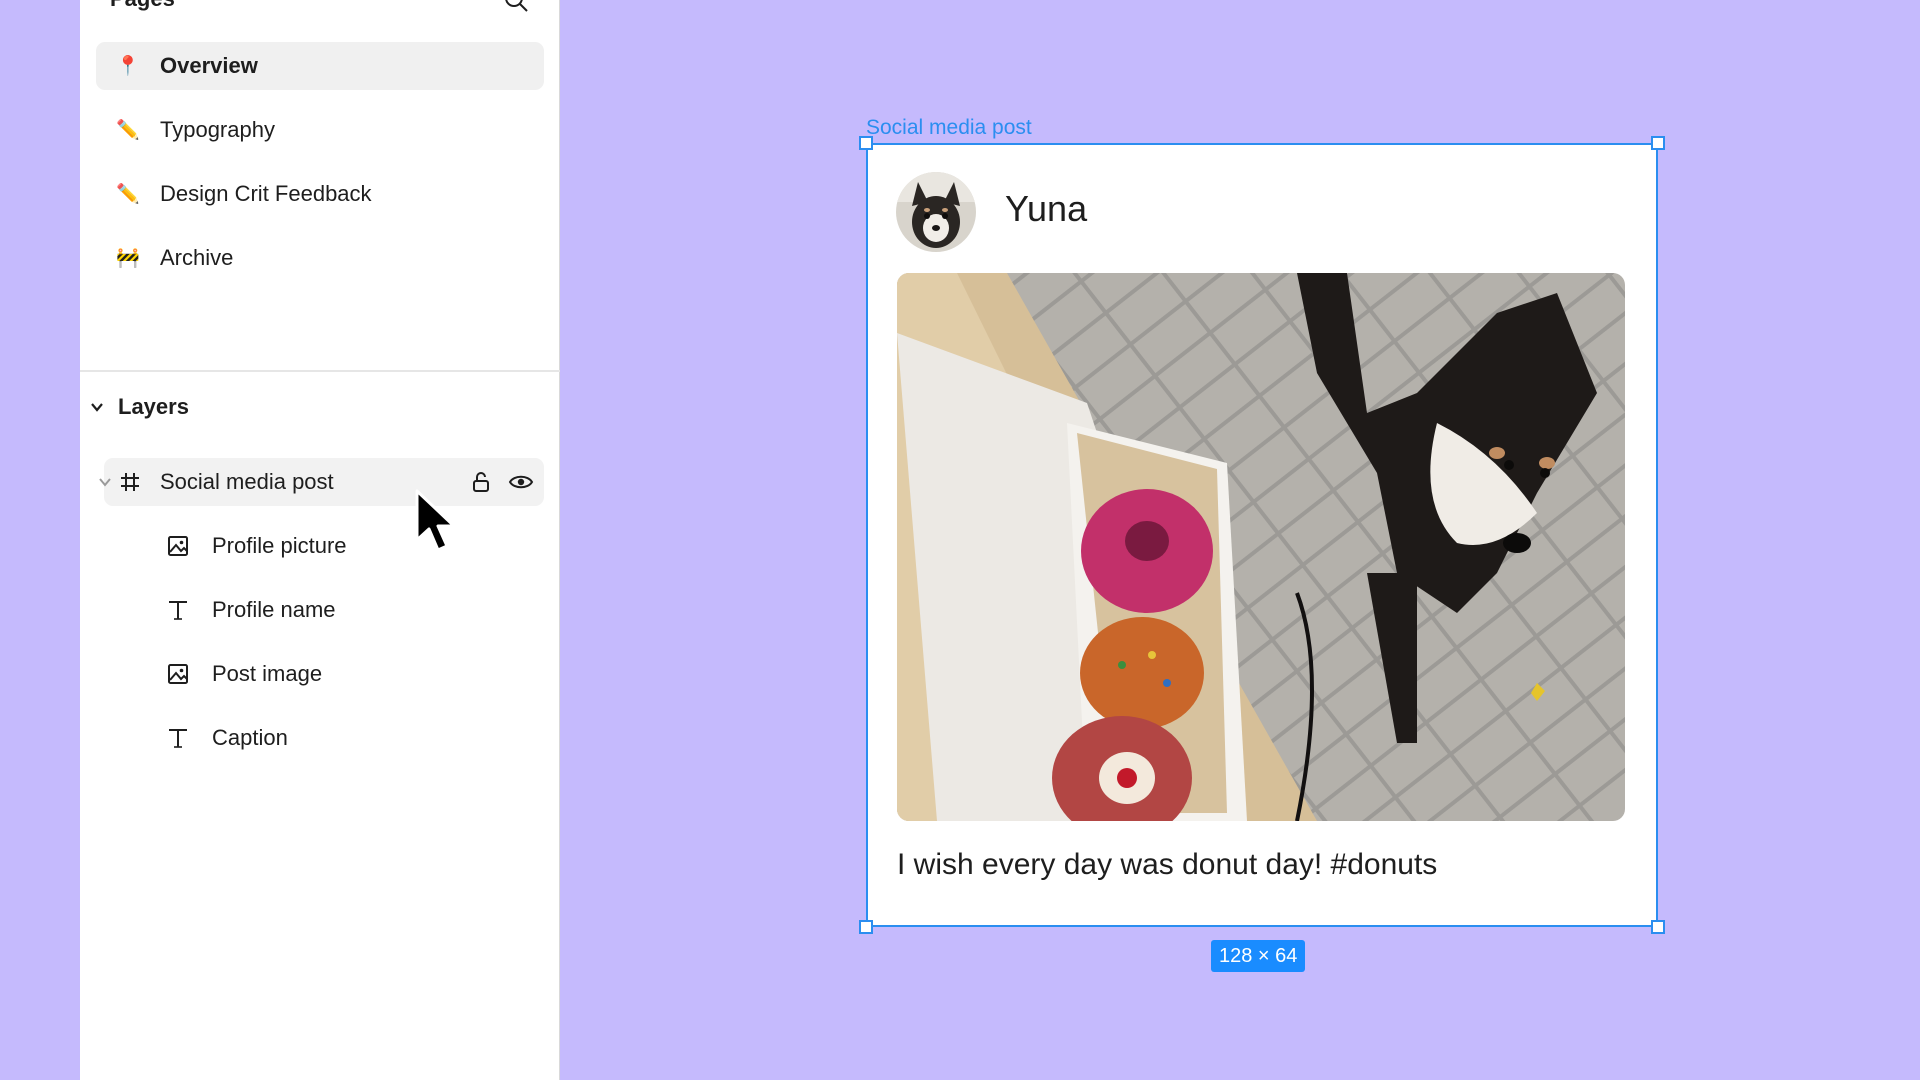 The image size is (1920, 1080). What do you see at coordinates (501, 482) in the screenshot?
I see `layer-row-actions` at bounding box center [501, 482].